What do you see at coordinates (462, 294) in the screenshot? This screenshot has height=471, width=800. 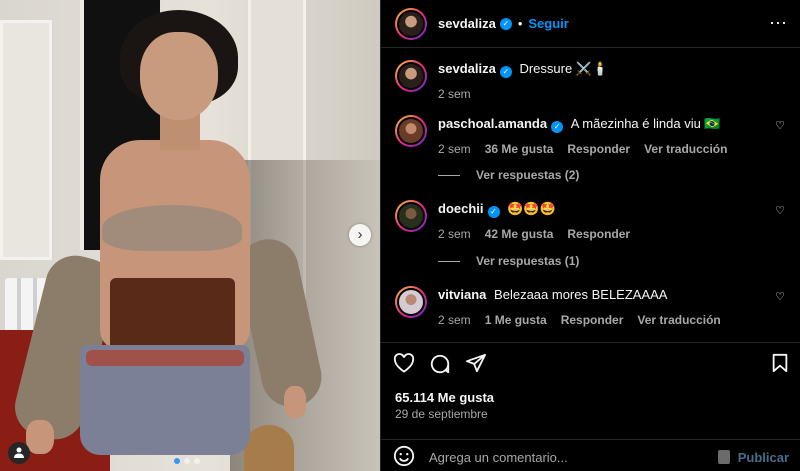 I see `comment-username: vitviana` at bounding box center [462, 294].